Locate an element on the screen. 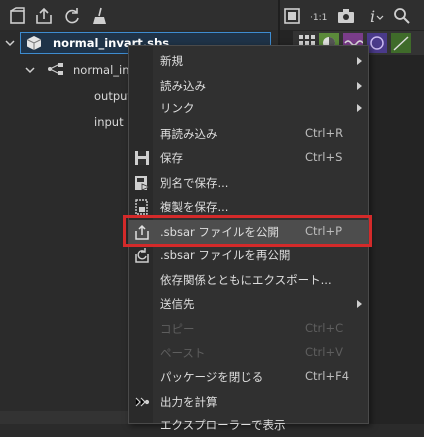  save-copy-icon is located at coordinates (141, 207).